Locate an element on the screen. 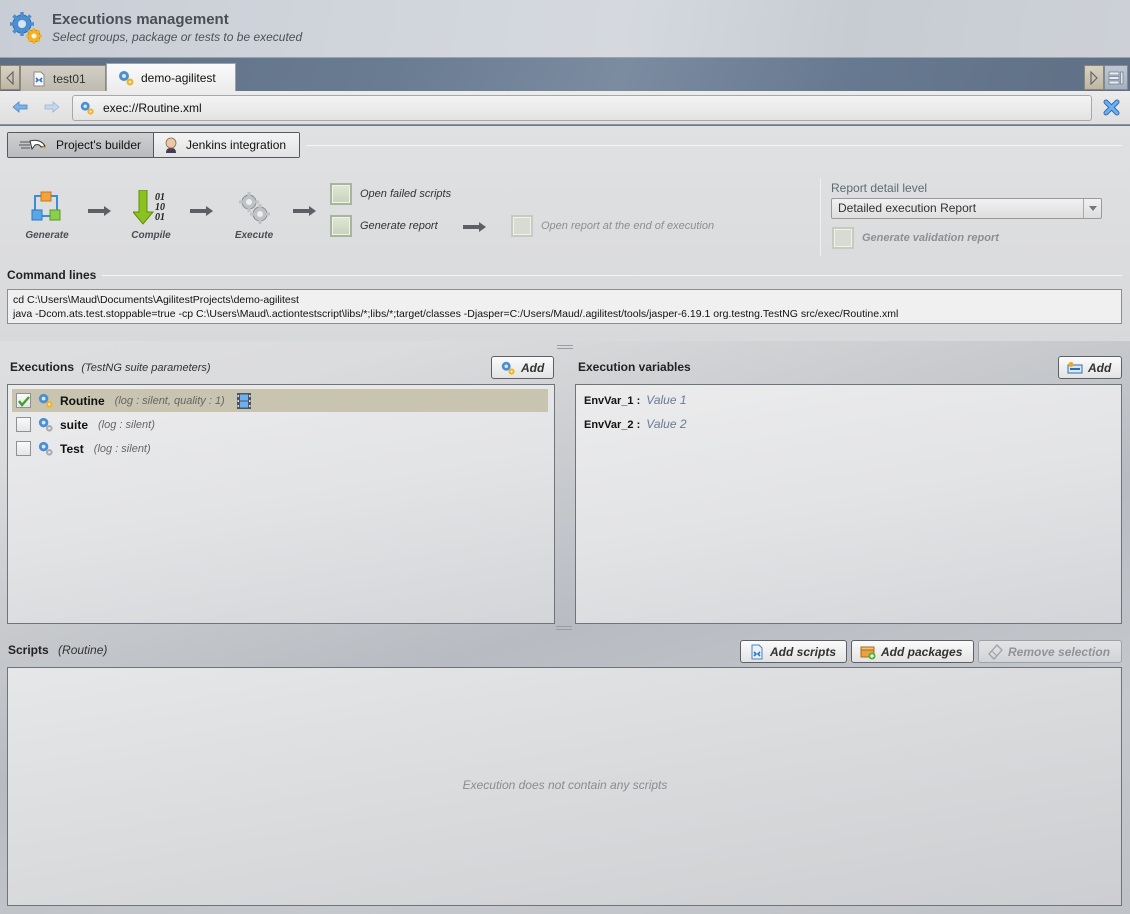 Image resolution: width=1130 pixels, height=914 pixels. add-variable-label: Add is located at coordinates (1100, 367).